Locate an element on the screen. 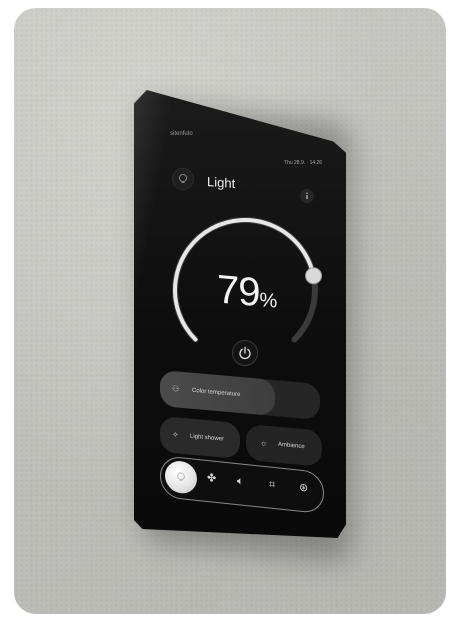 The image size is (449, 617). light-shower-button: ✧ Light shower is located at coordinates (200, 437).